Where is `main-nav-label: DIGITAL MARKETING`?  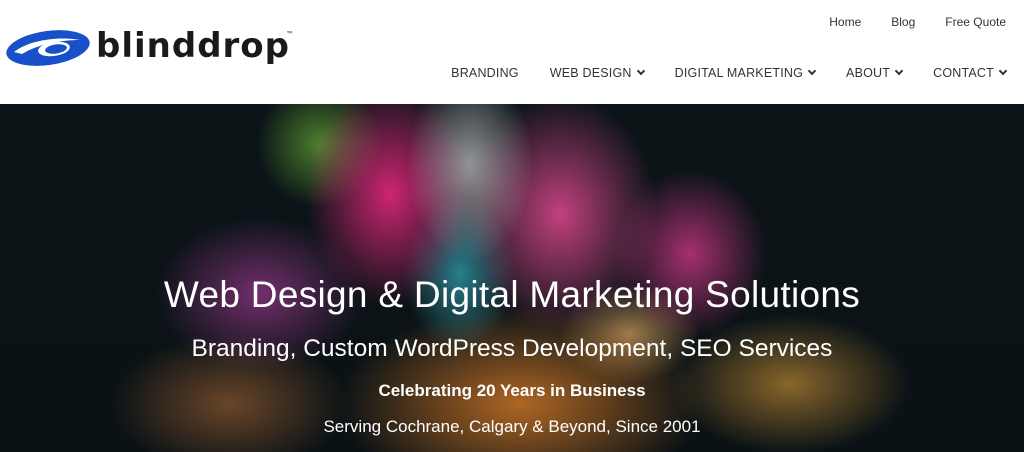
main-nav-label: DIGITAL MARKETING is located at coordinates (739, 73).